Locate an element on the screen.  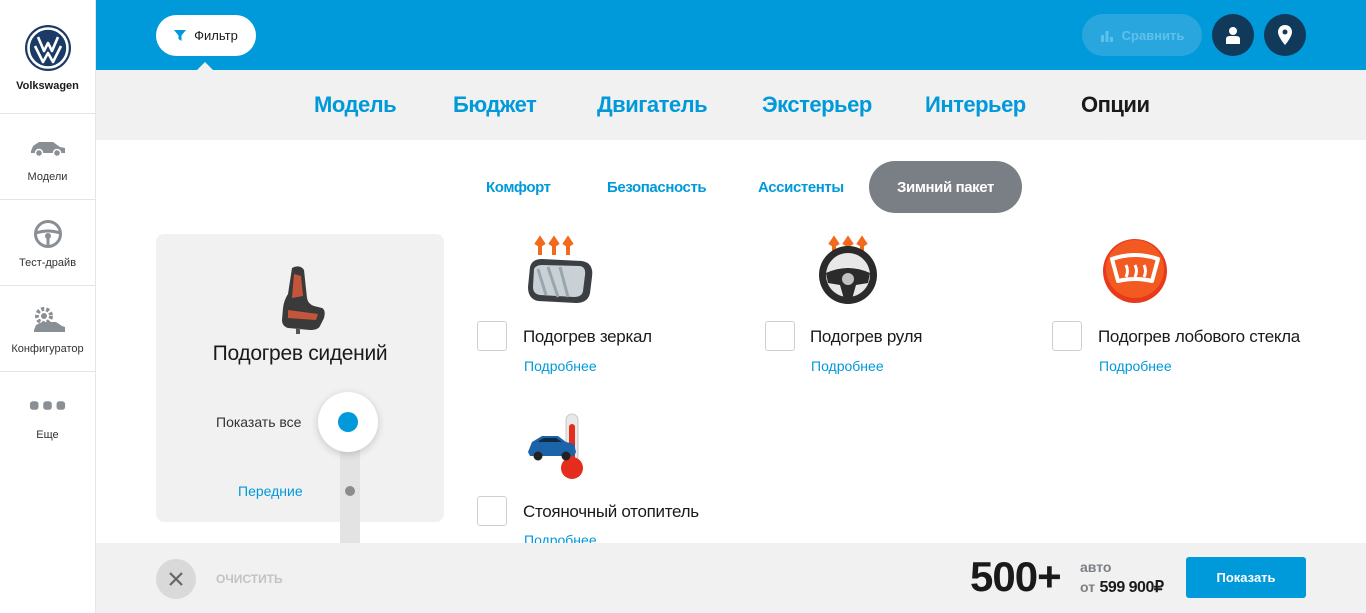
tab-budget: Бюджет is located at coordinates (495, 105).